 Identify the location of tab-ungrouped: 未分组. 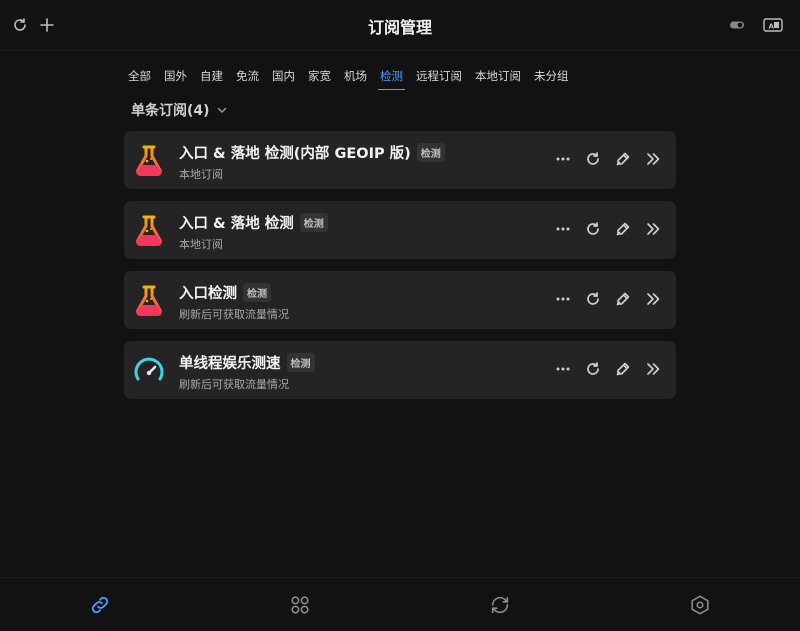
(551, 77).